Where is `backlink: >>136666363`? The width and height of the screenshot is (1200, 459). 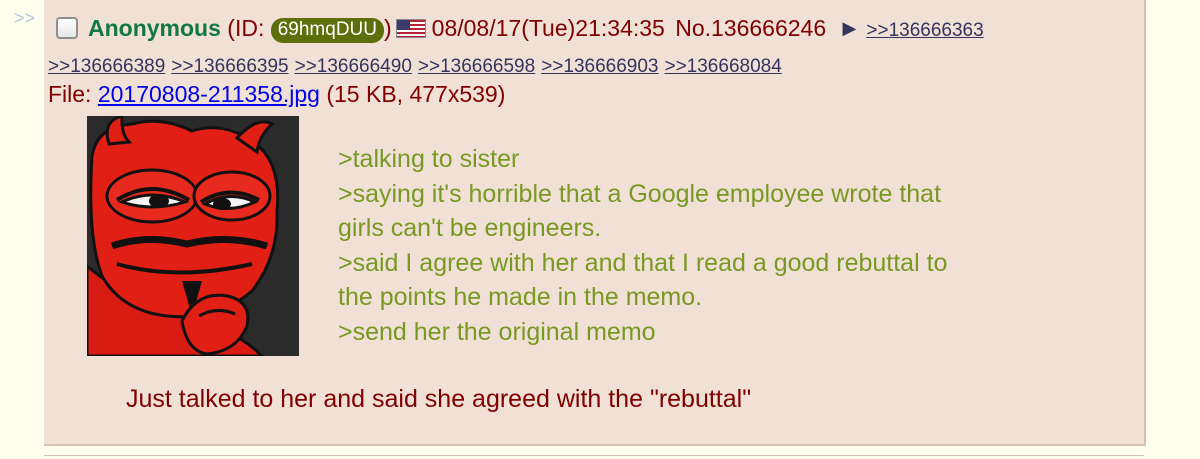 backlink: >>136666363 is located at coordinates (924, 30).